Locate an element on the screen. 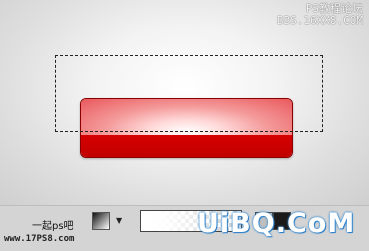  brand-watermark: UiBQ.CoM is located at coordinates (276, 223).